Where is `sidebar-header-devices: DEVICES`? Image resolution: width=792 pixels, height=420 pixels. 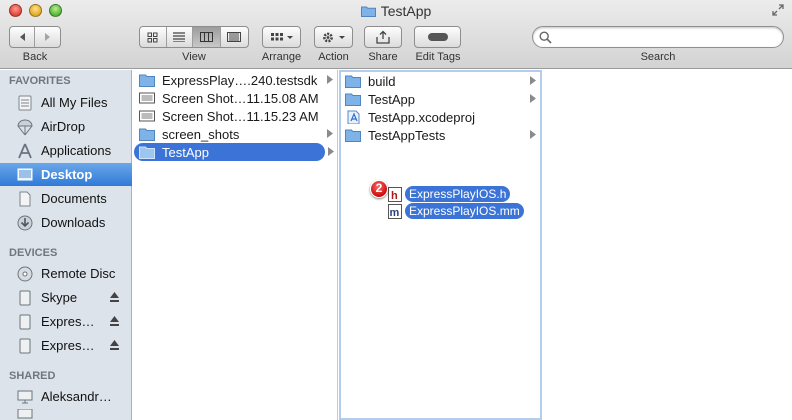
sidebar-header-devices: DEVICES is located at coordinates (33, 253).